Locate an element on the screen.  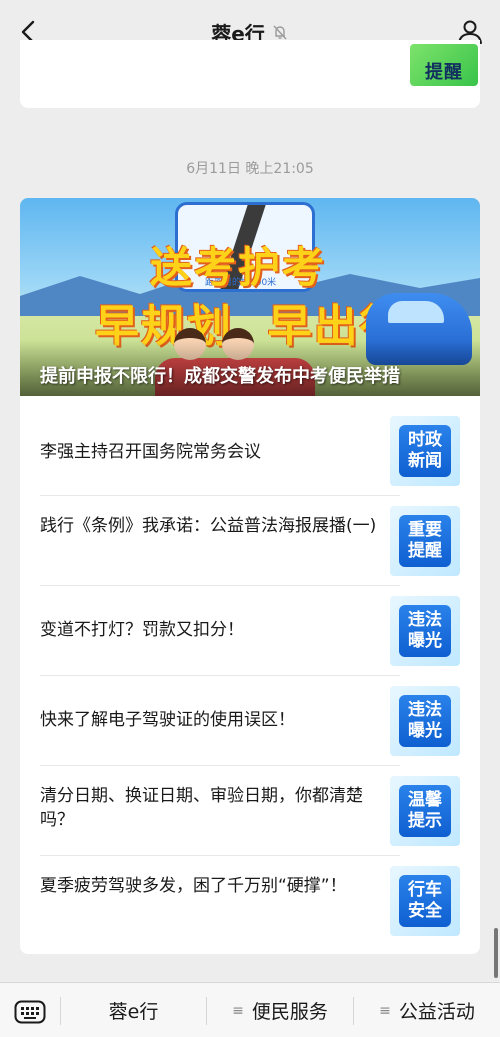
message-timestamp: 6月11日 晚上21:05 is located at coordinates (250, 169).